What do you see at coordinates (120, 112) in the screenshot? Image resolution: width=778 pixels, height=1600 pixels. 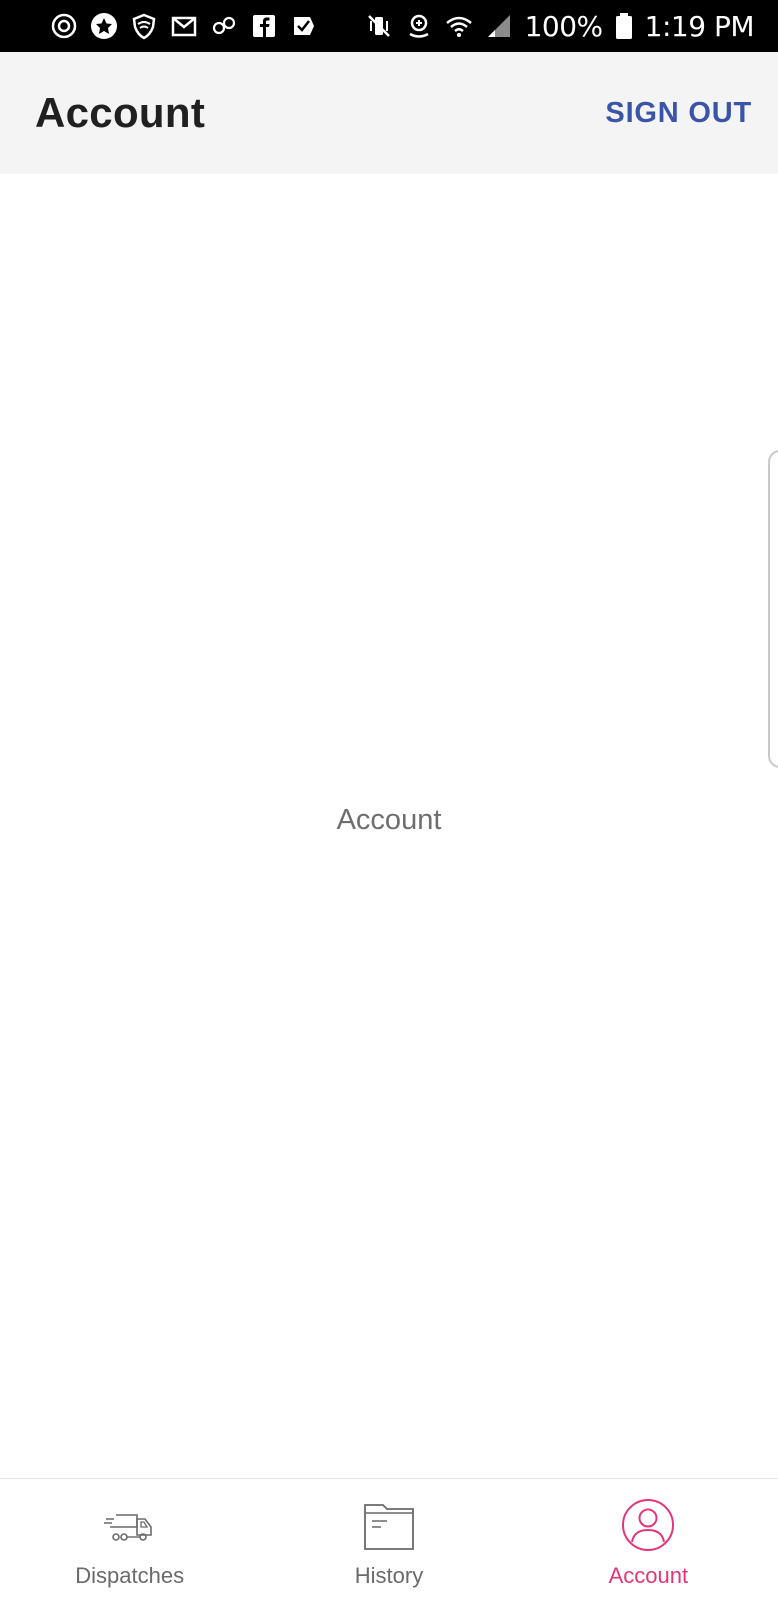 I see `page-title: Account` at bounding box center [120, 112].